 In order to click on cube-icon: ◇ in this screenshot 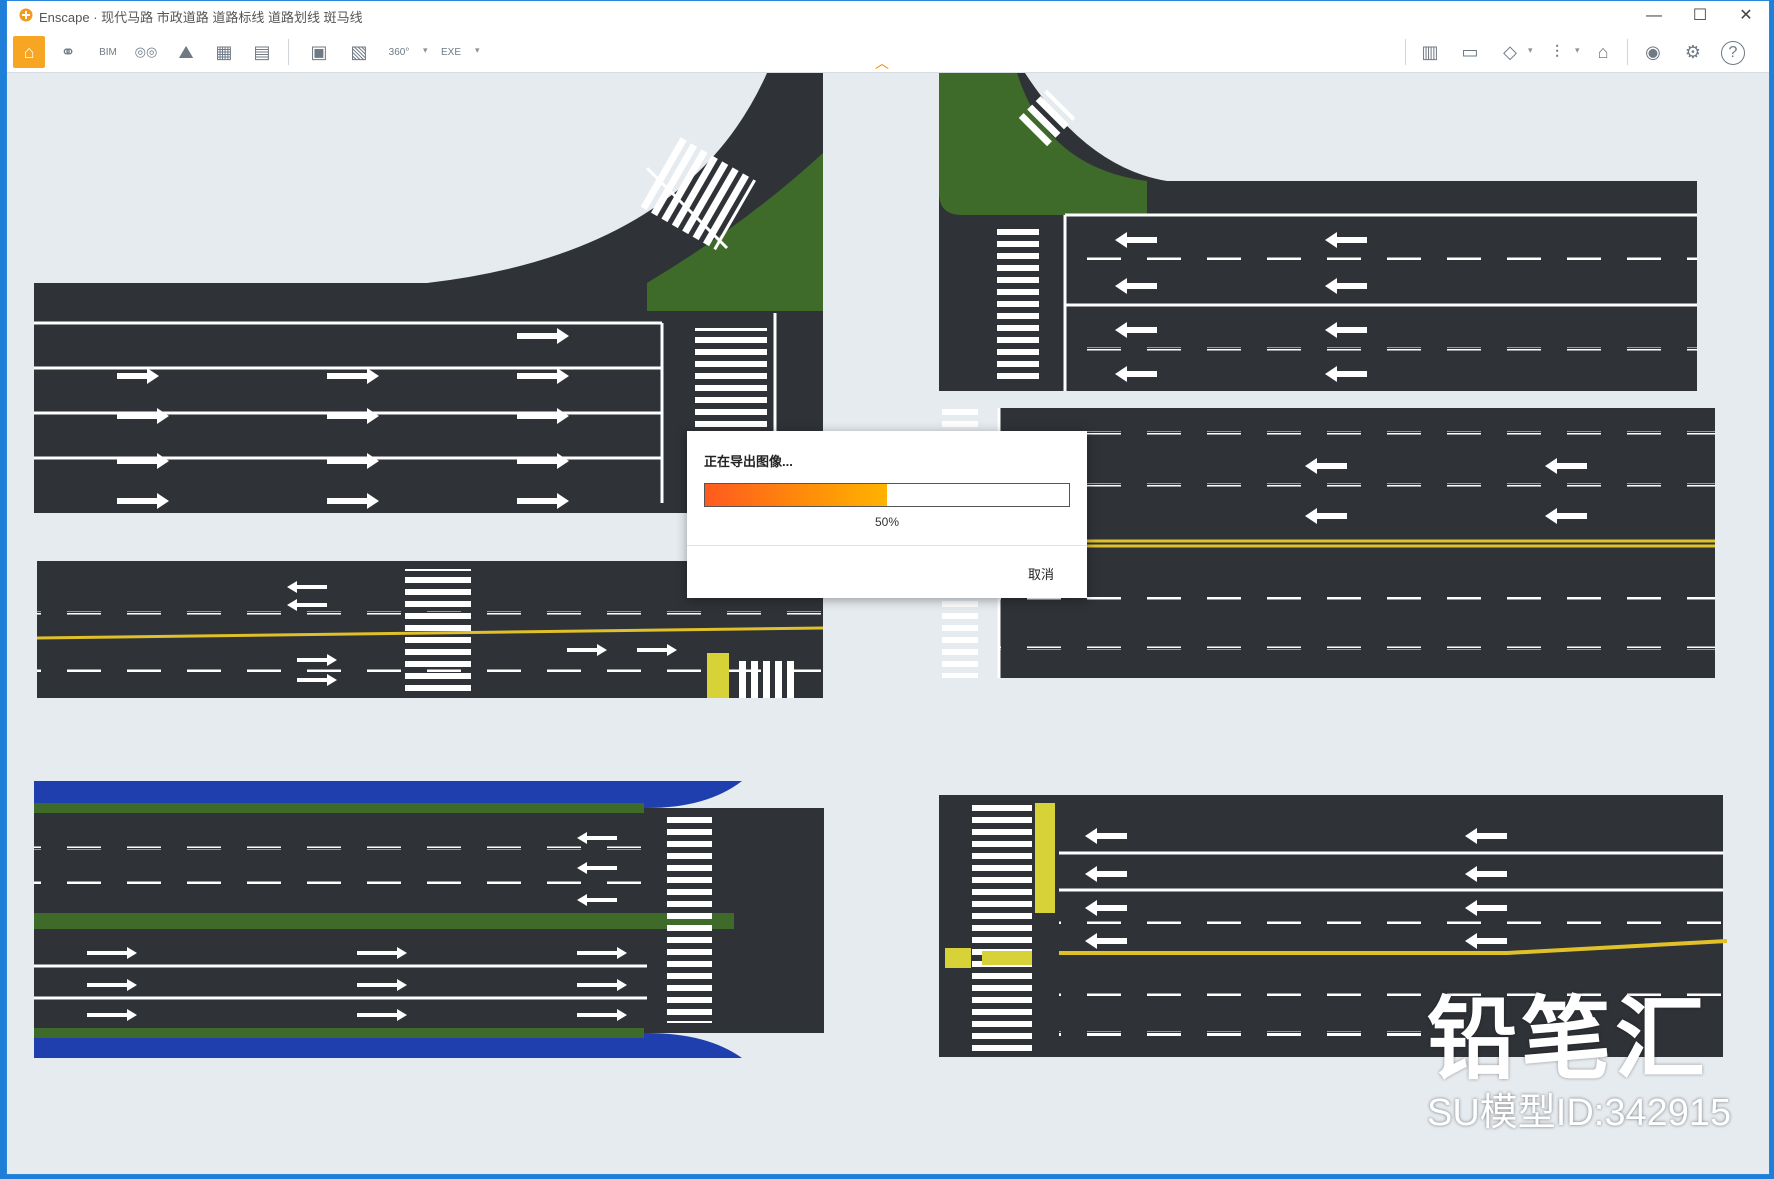, I will do `click(1510, 52)`.